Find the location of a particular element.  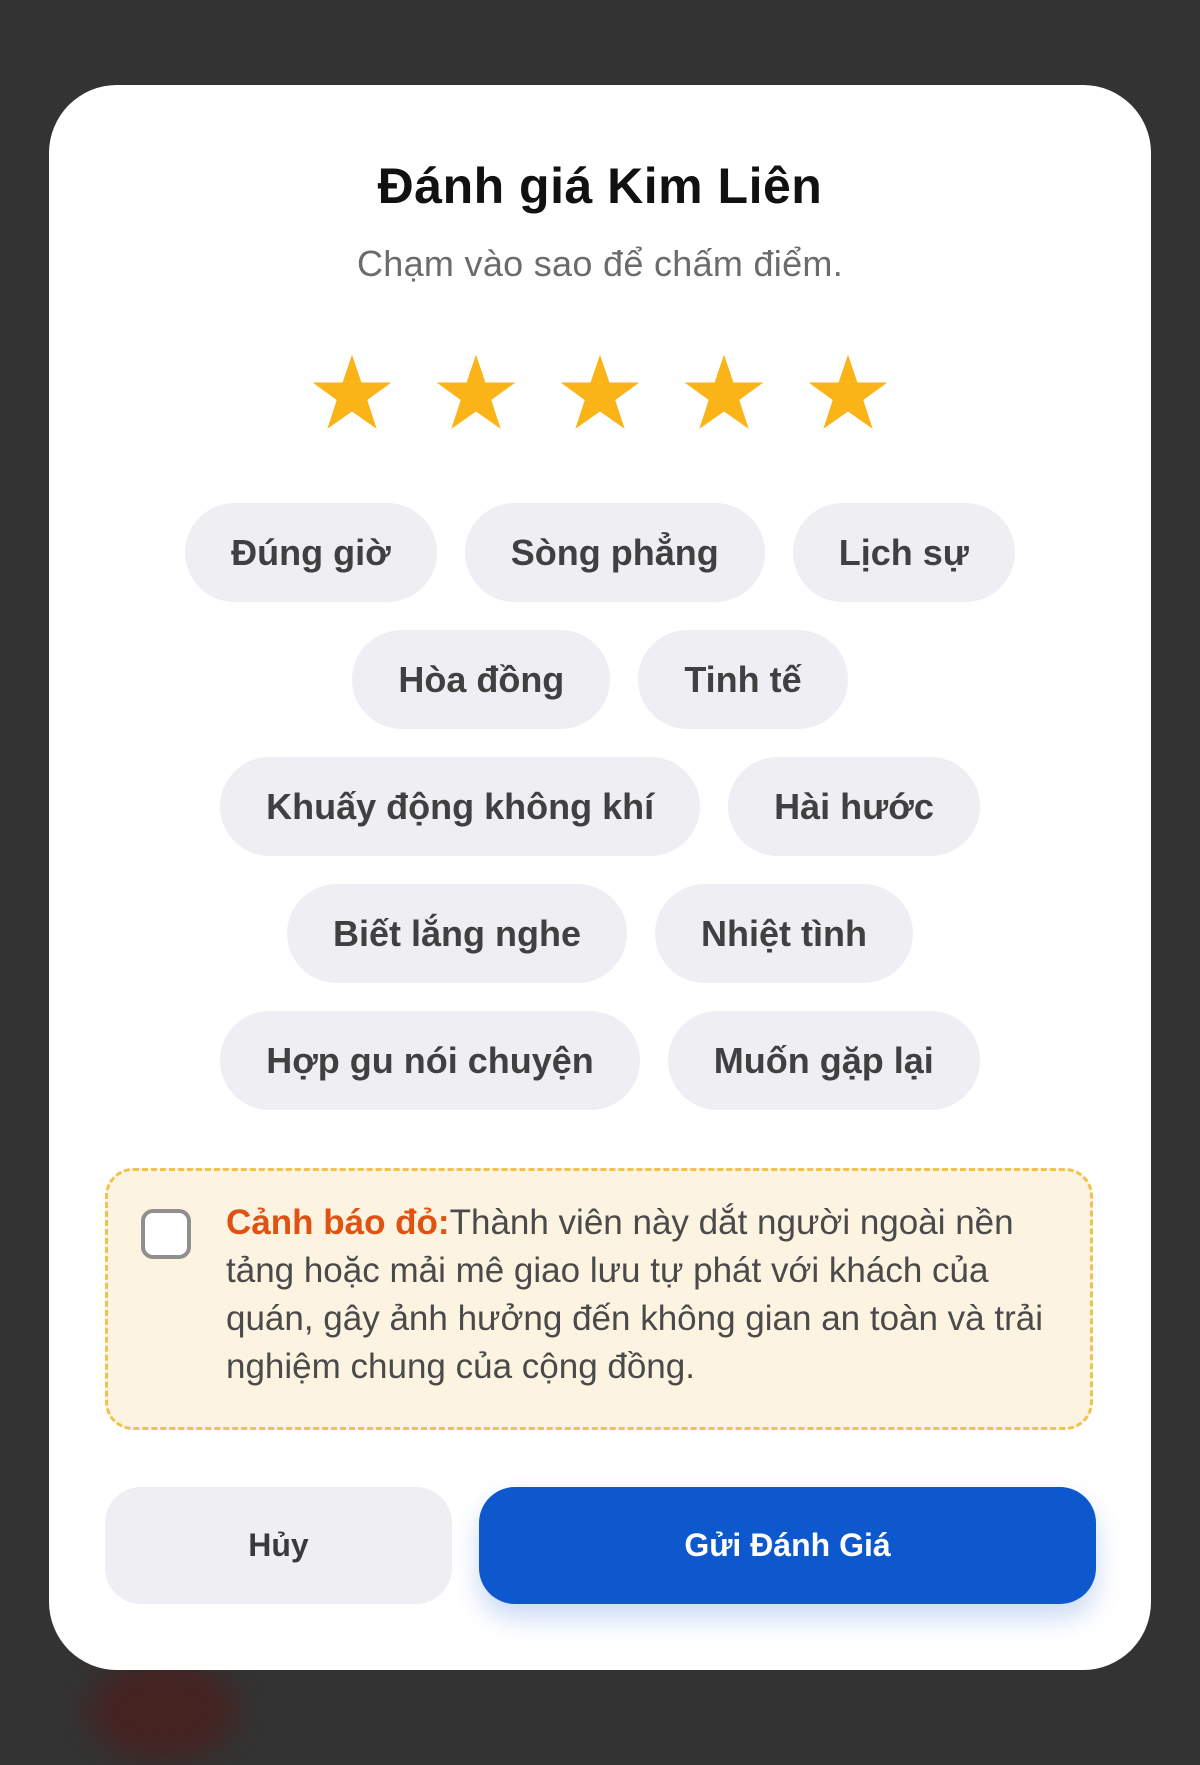

tag-chip: Tinh tế is located at coordinates (743, 679).